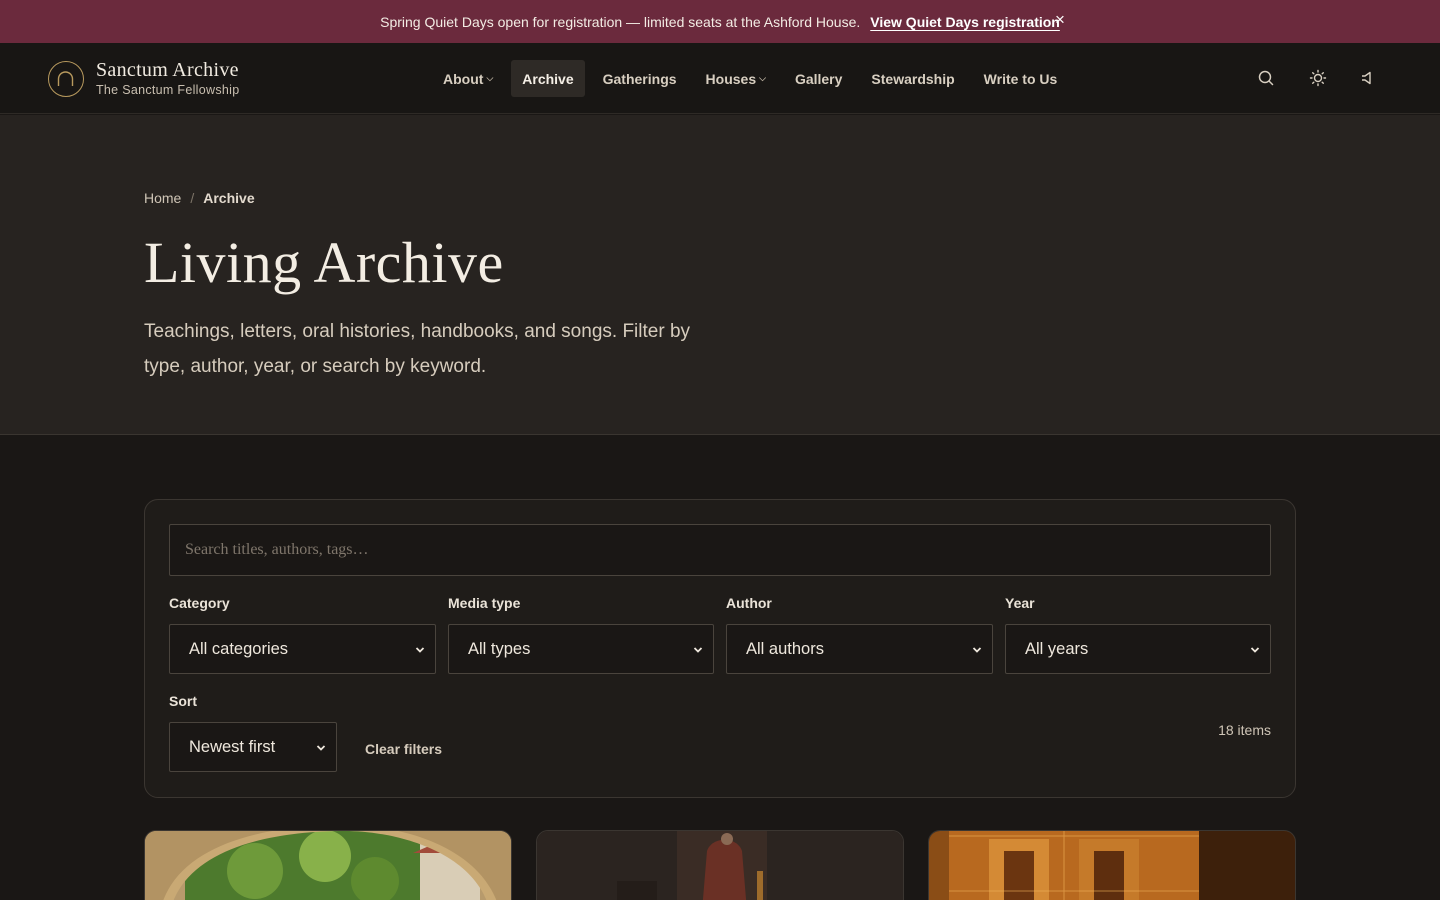 Image resolution: width=1440 pixels, height=900 pixels. I want to click on breadcrumb-current: Archive, so click(229, 198).